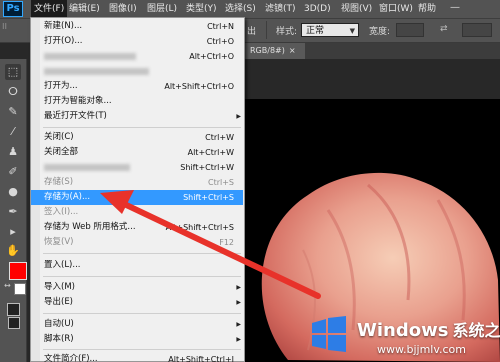 This screenshot has height=362, width=500. I want to click on watermark-url: www.bjjmlv.com, so click(421, 349).